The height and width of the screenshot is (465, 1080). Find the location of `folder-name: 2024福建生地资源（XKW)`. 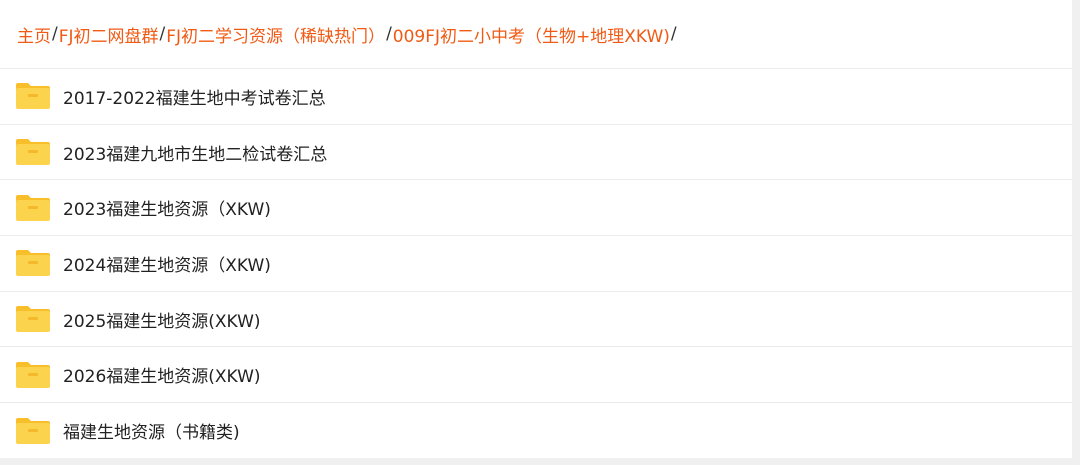

folder-name: 2024福建生地资源（XKW) is located at coordinates (167, 265).